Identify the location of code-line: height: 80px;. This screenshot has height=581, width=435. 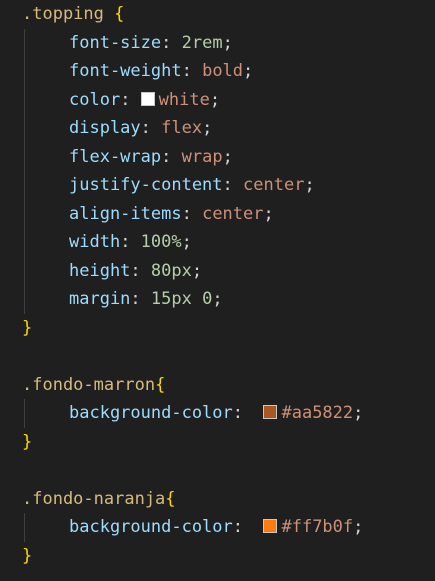
(217, 270).